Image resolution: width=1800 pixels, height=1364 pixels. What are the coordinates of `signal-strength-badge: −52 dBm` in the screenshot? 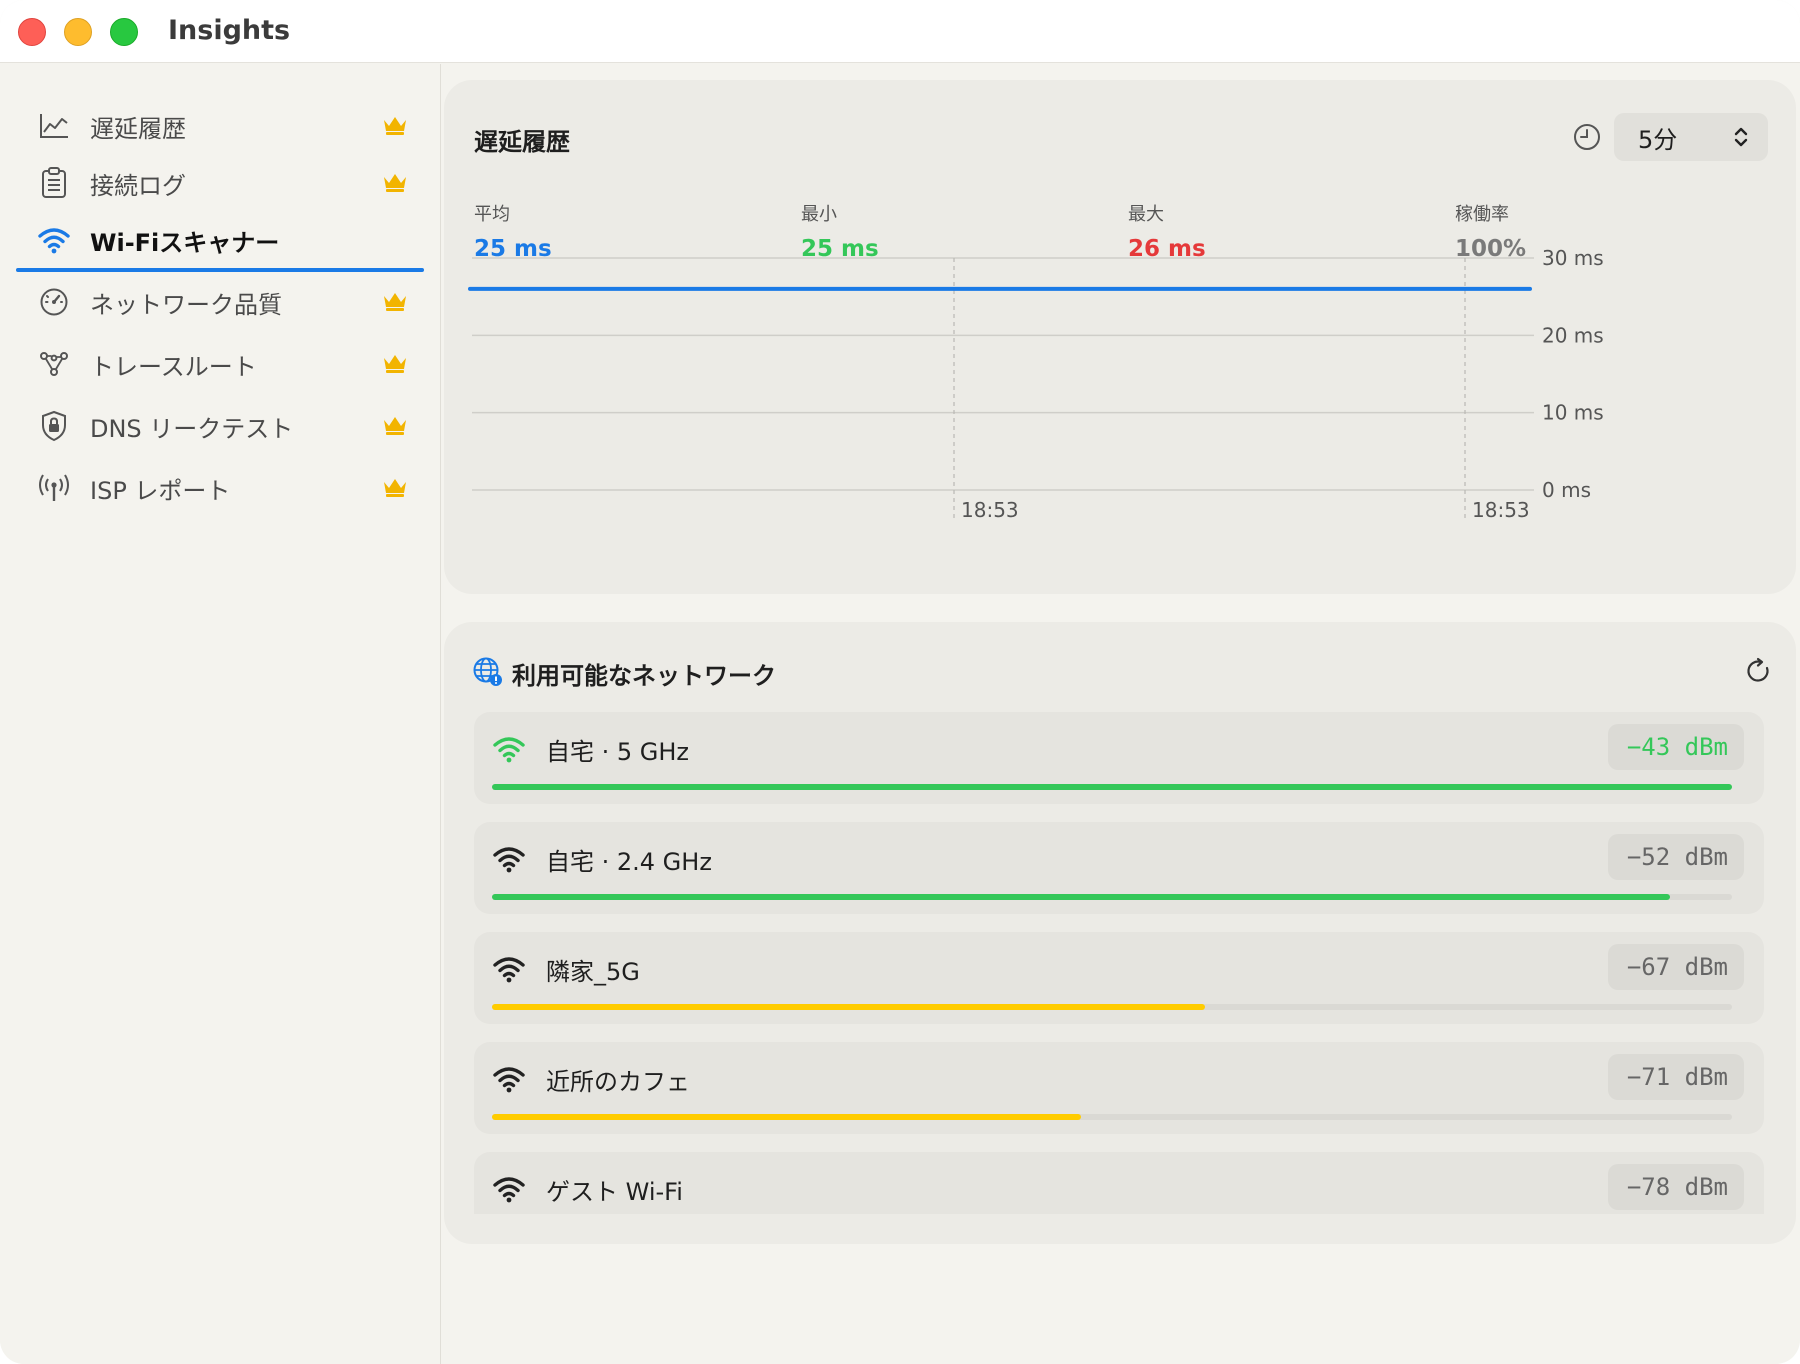 It's located at (1676, 857).